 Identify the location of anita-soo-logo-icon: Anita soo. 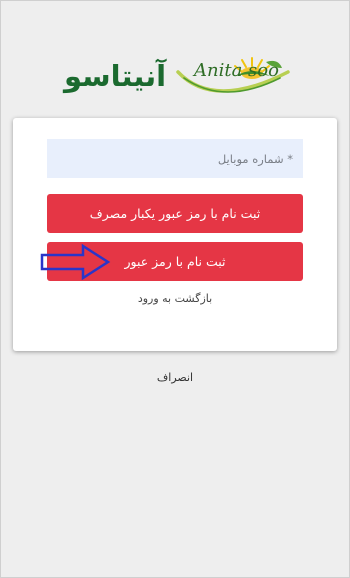
(237, 78).